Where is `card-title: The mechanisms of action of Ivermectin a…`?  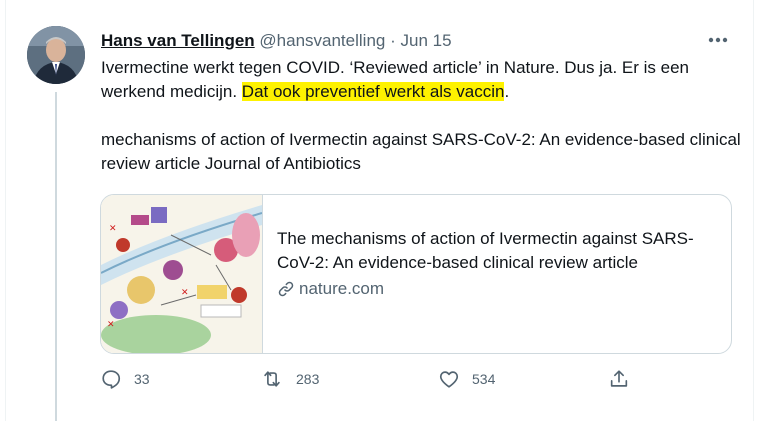
card-title: The mechanisms of action of Ivermectin a… is located at coordinates (485, 250).